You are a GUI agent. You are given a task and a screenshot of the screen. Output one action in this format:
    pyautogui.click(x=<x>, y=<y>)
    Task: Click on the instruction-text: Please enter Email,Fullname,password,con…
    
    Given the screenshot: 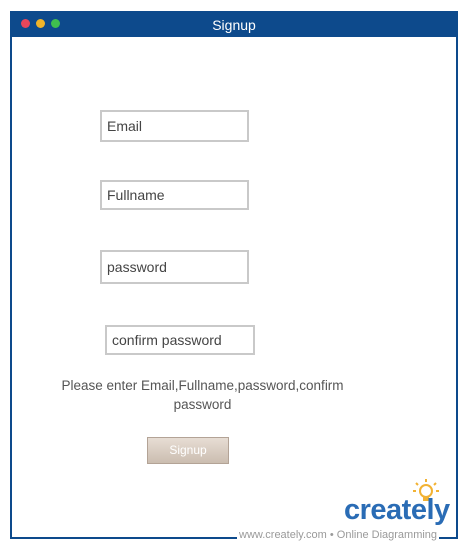 What is the action you would take?
    pyautogui.click(x=202, y=395)
    